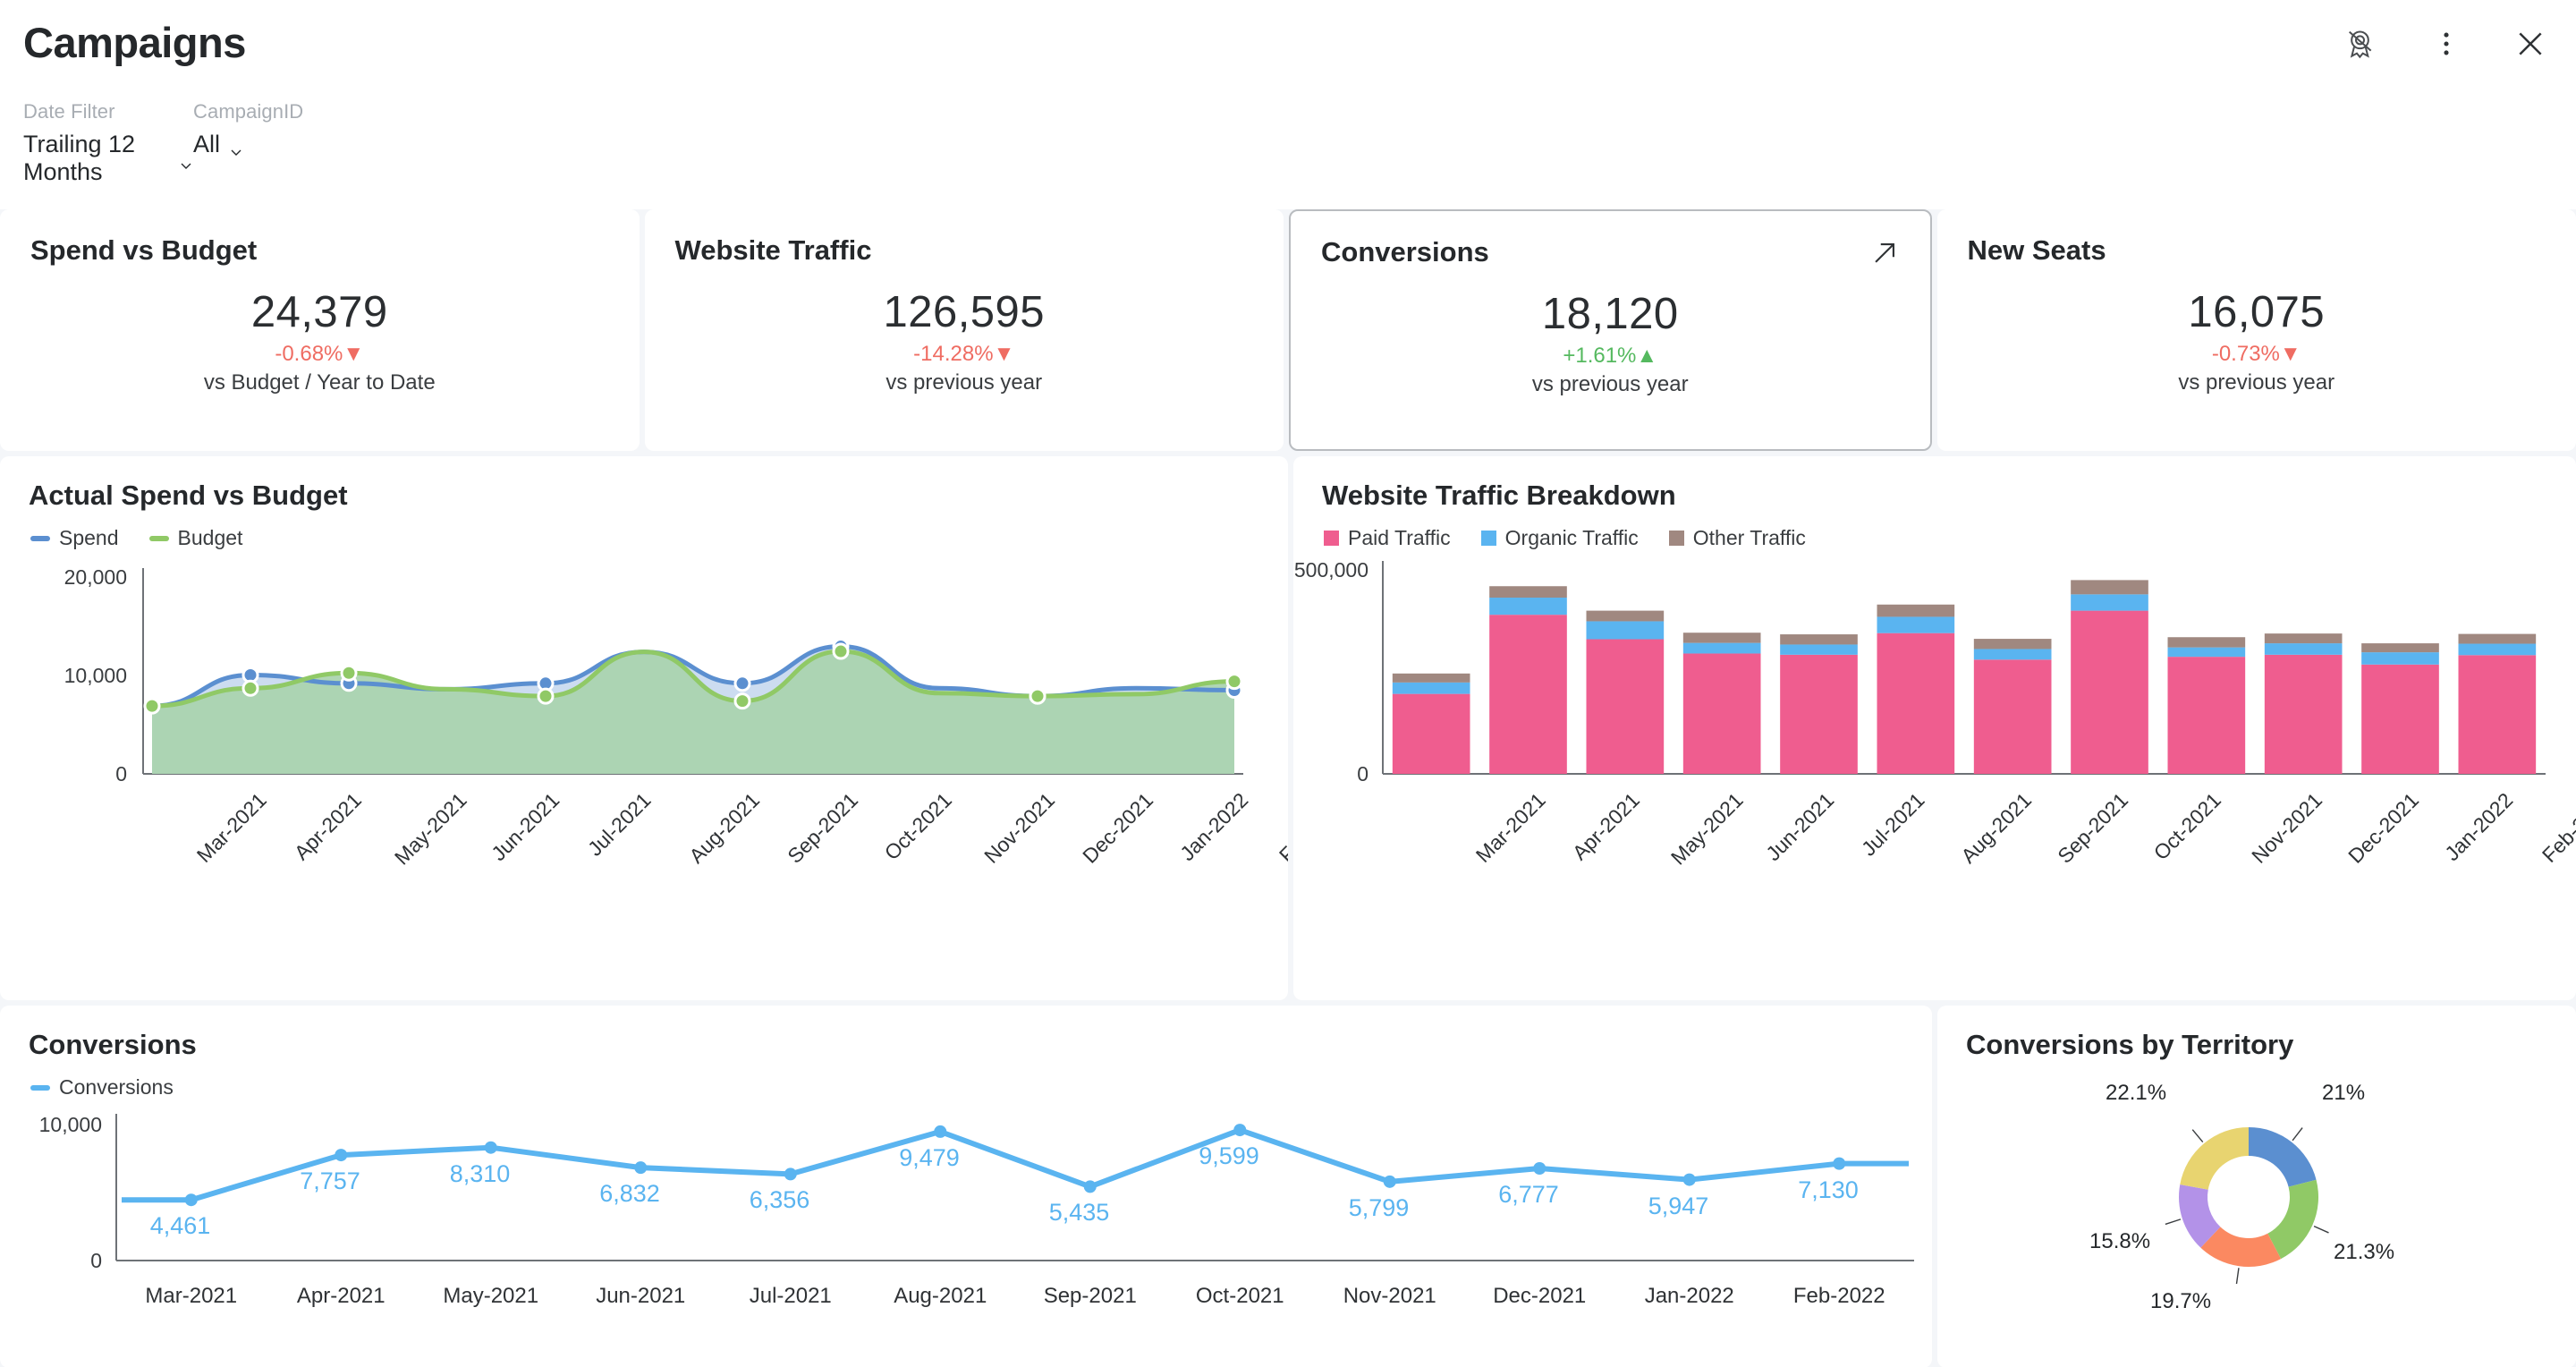 The width and height of the screenshot is (2576, 1367). Describe the element at coordinates (940, 1296) in the screenshot. I see `x-axis-label: Aug-2021` at that location.